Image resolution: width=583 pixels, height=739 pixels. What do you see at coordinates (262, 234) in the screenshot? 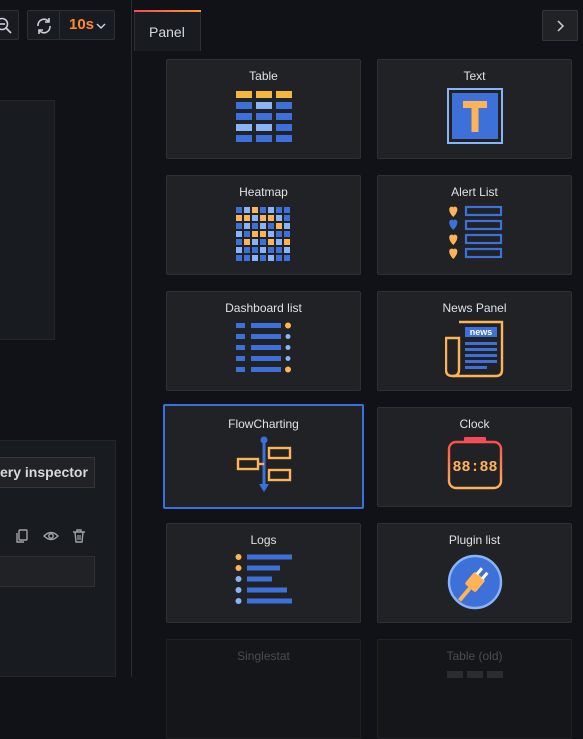
I see `heatmap-icon` at bounding box center [262, 234].